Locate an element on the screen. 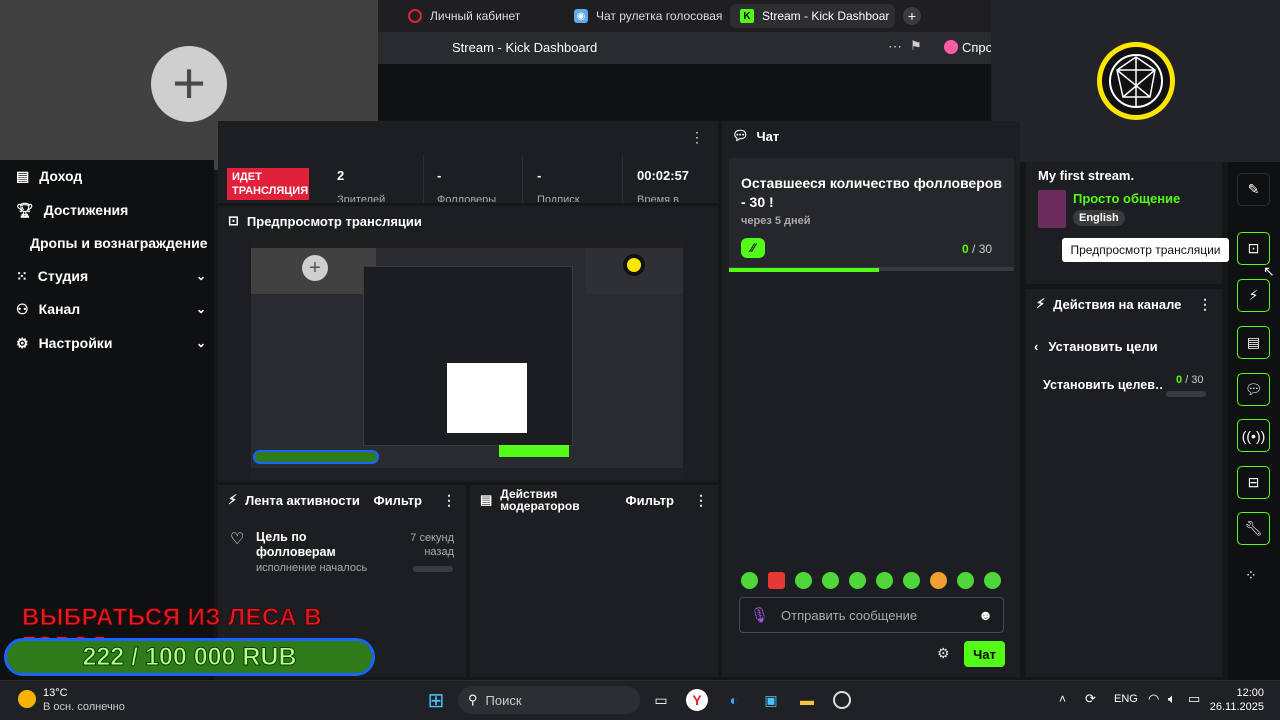 The width and height of the screenshot is (1280, 720). goal-current: 0 is located at coordinates (965, 249).